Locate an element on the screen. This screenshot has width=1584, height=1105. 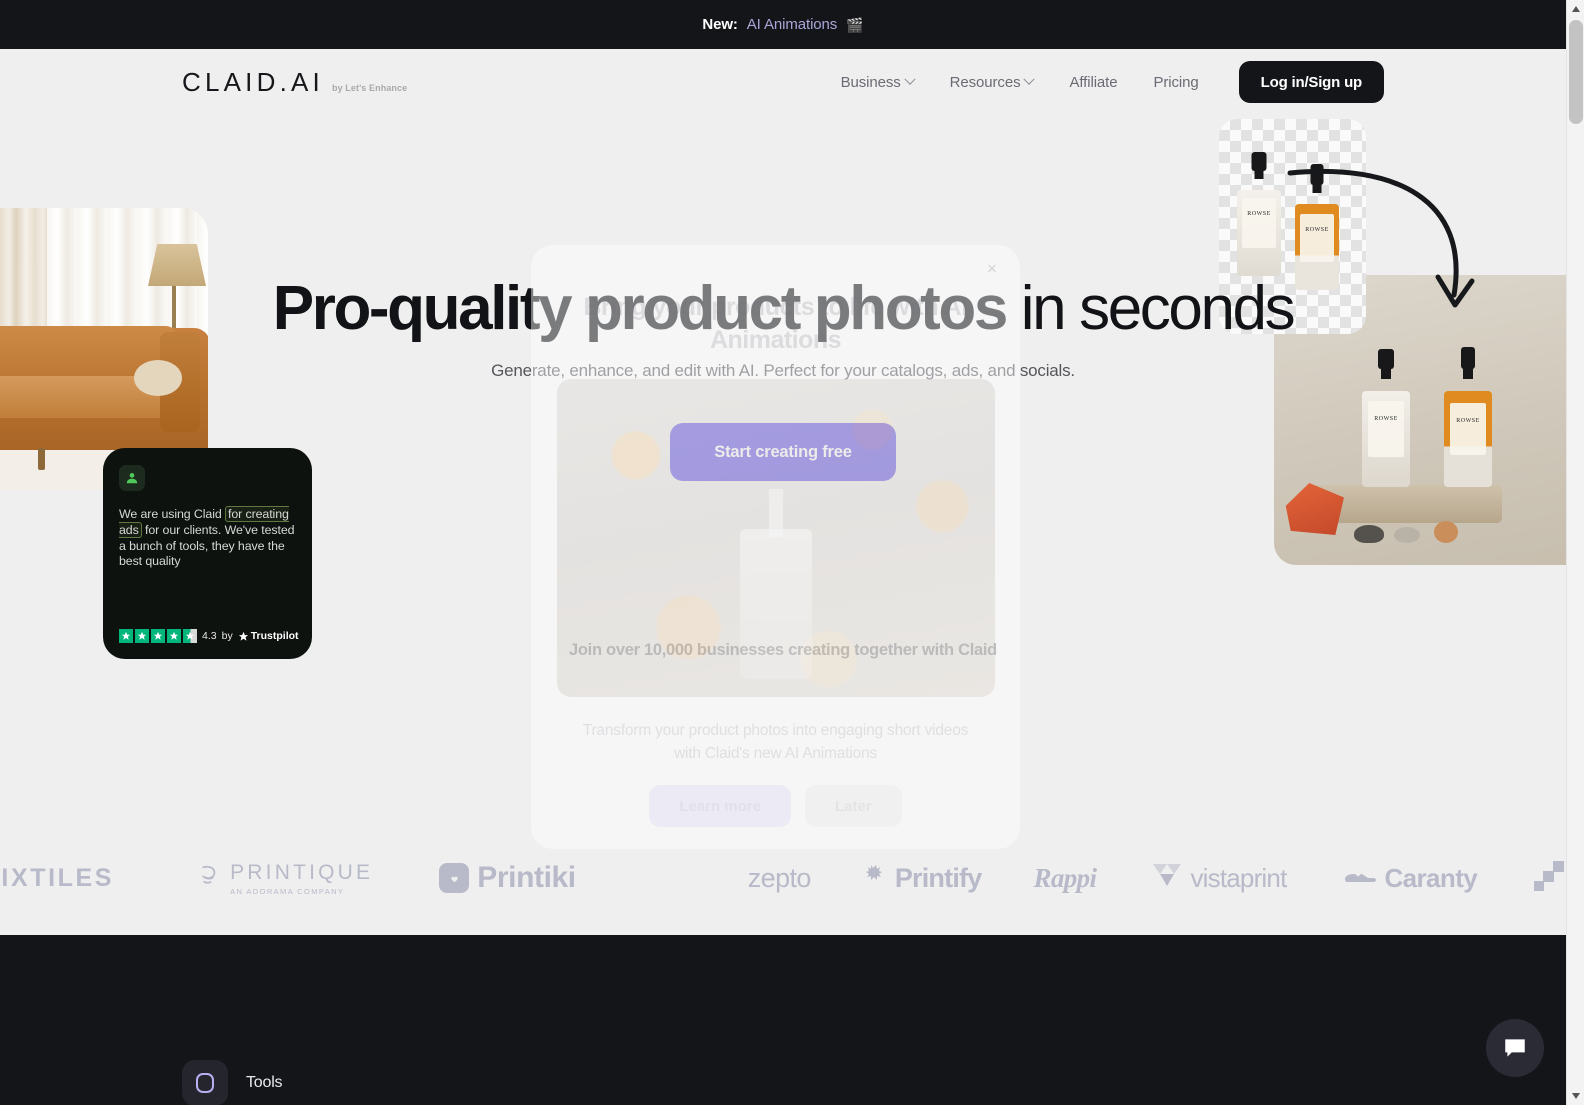
brand-logo-rappi: Rappi is located at coordinates (1065, 877).